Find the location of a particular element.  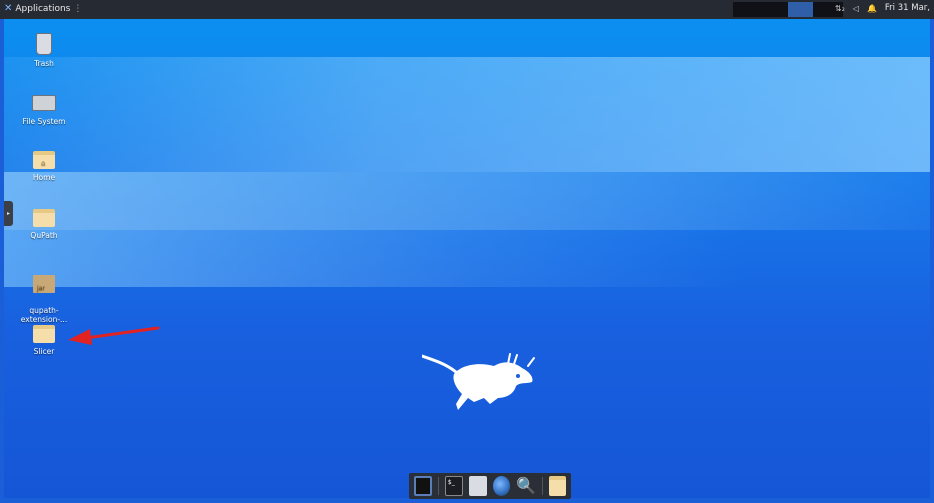

web-browser-icon is located at coordinates (501, 486).